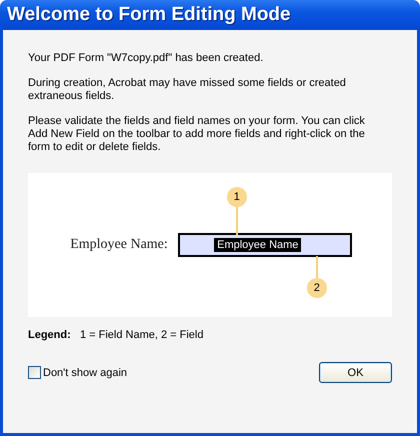  I want to click on message-text: During creation, Acrobat may have missed some fields or created extraneous fields., so click(187, 90).